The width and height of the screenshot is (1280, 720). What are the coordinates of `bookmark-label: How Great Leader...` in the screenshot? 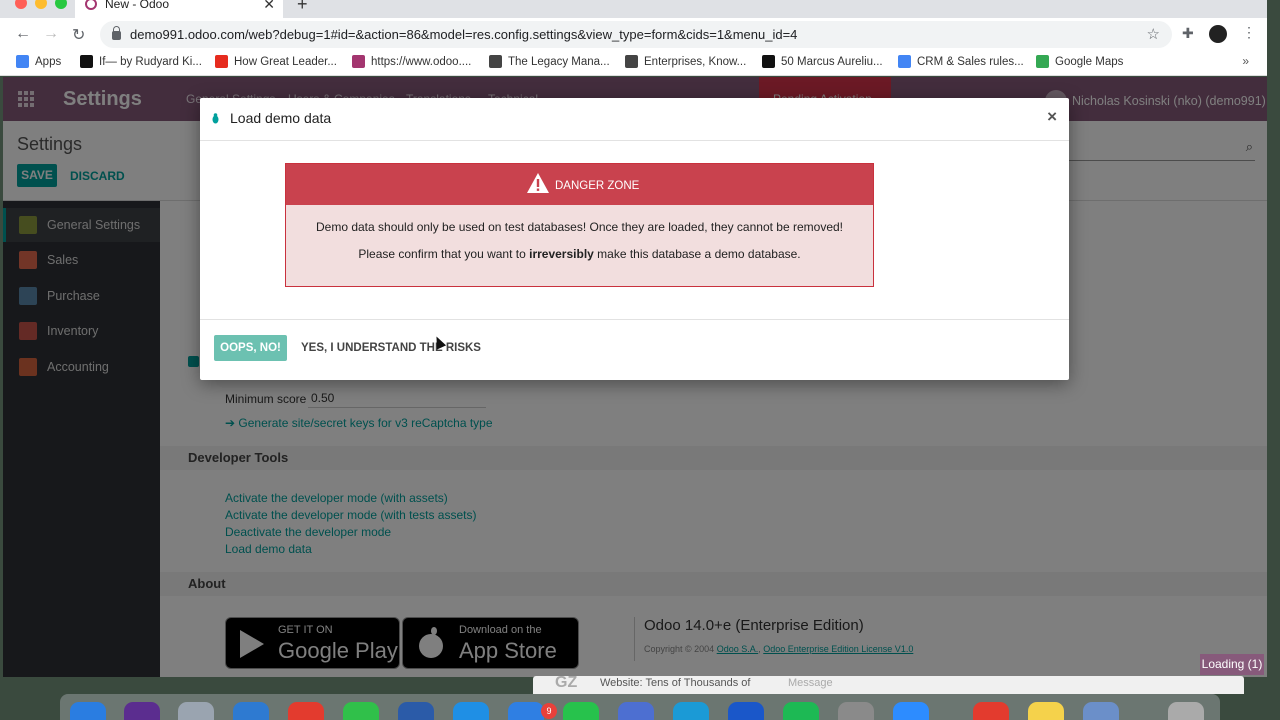 It's located at (285, 61).